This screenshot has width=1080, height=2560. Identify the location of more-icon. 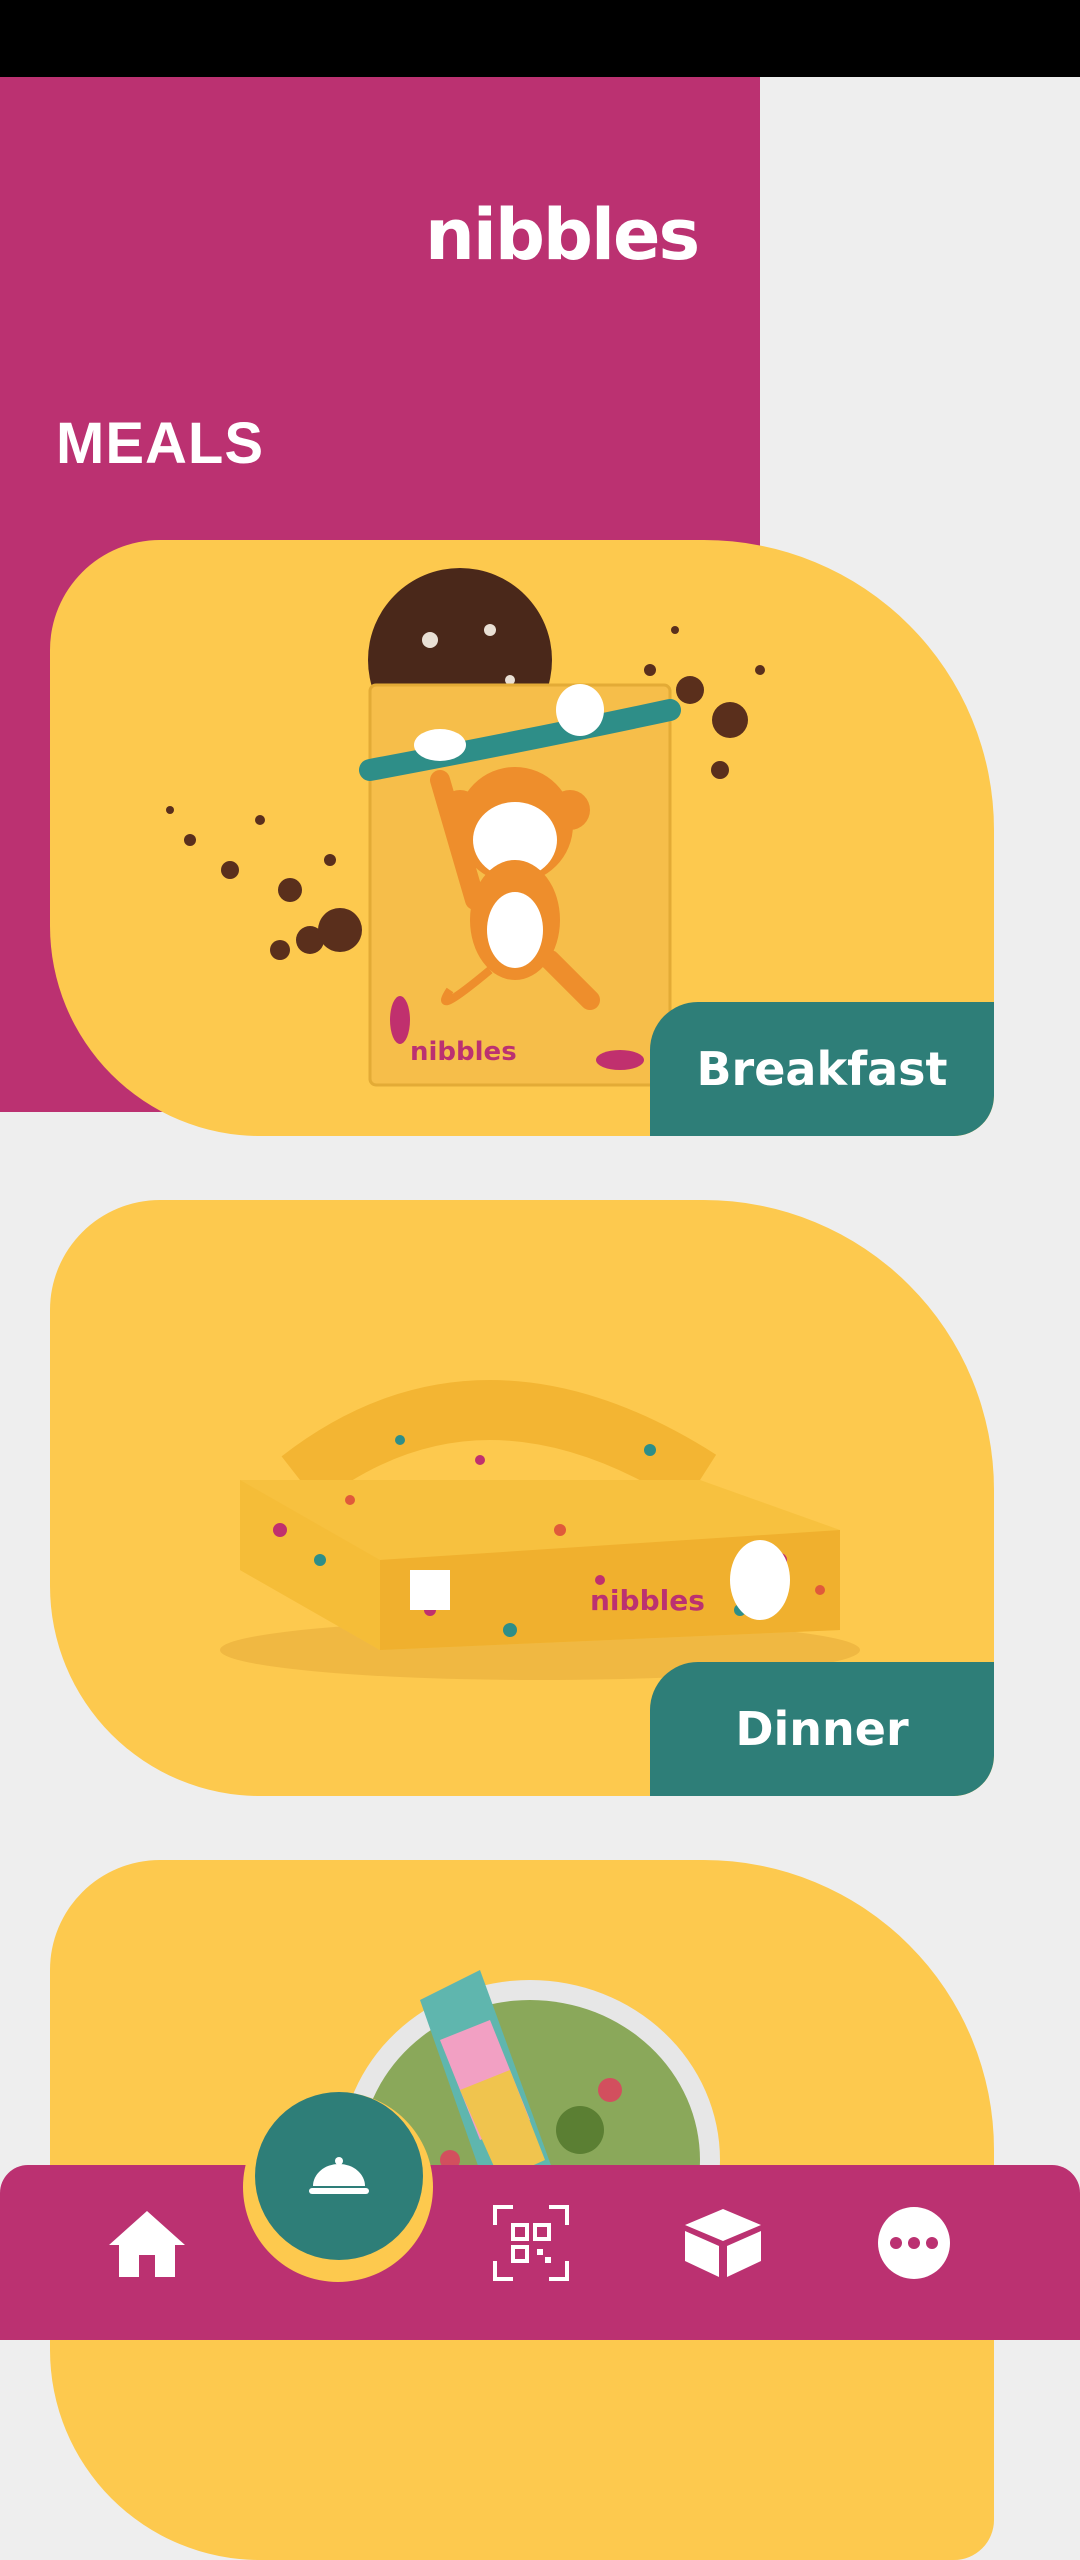
(914, 2243).